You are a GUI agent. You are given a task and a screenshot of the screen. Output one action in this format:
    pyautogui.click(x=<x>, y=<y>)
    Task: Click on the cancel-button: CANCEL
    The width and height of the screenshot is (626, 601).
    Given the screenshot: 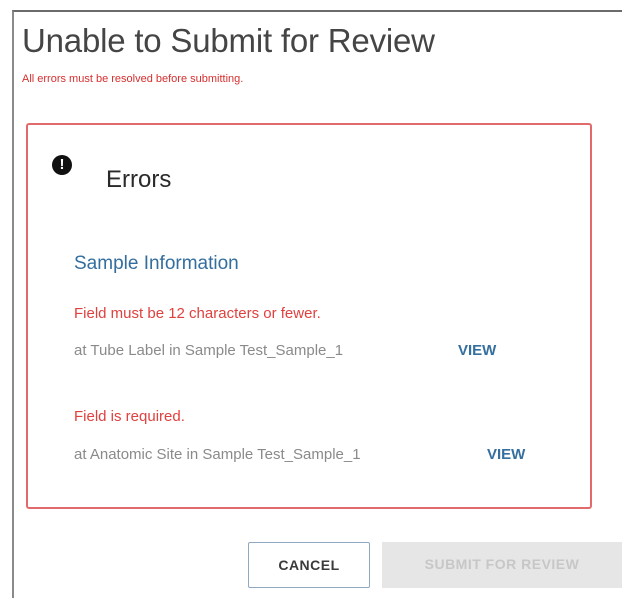 What is the action you would take?
    pyautogui.click(x=309, y=565)
    